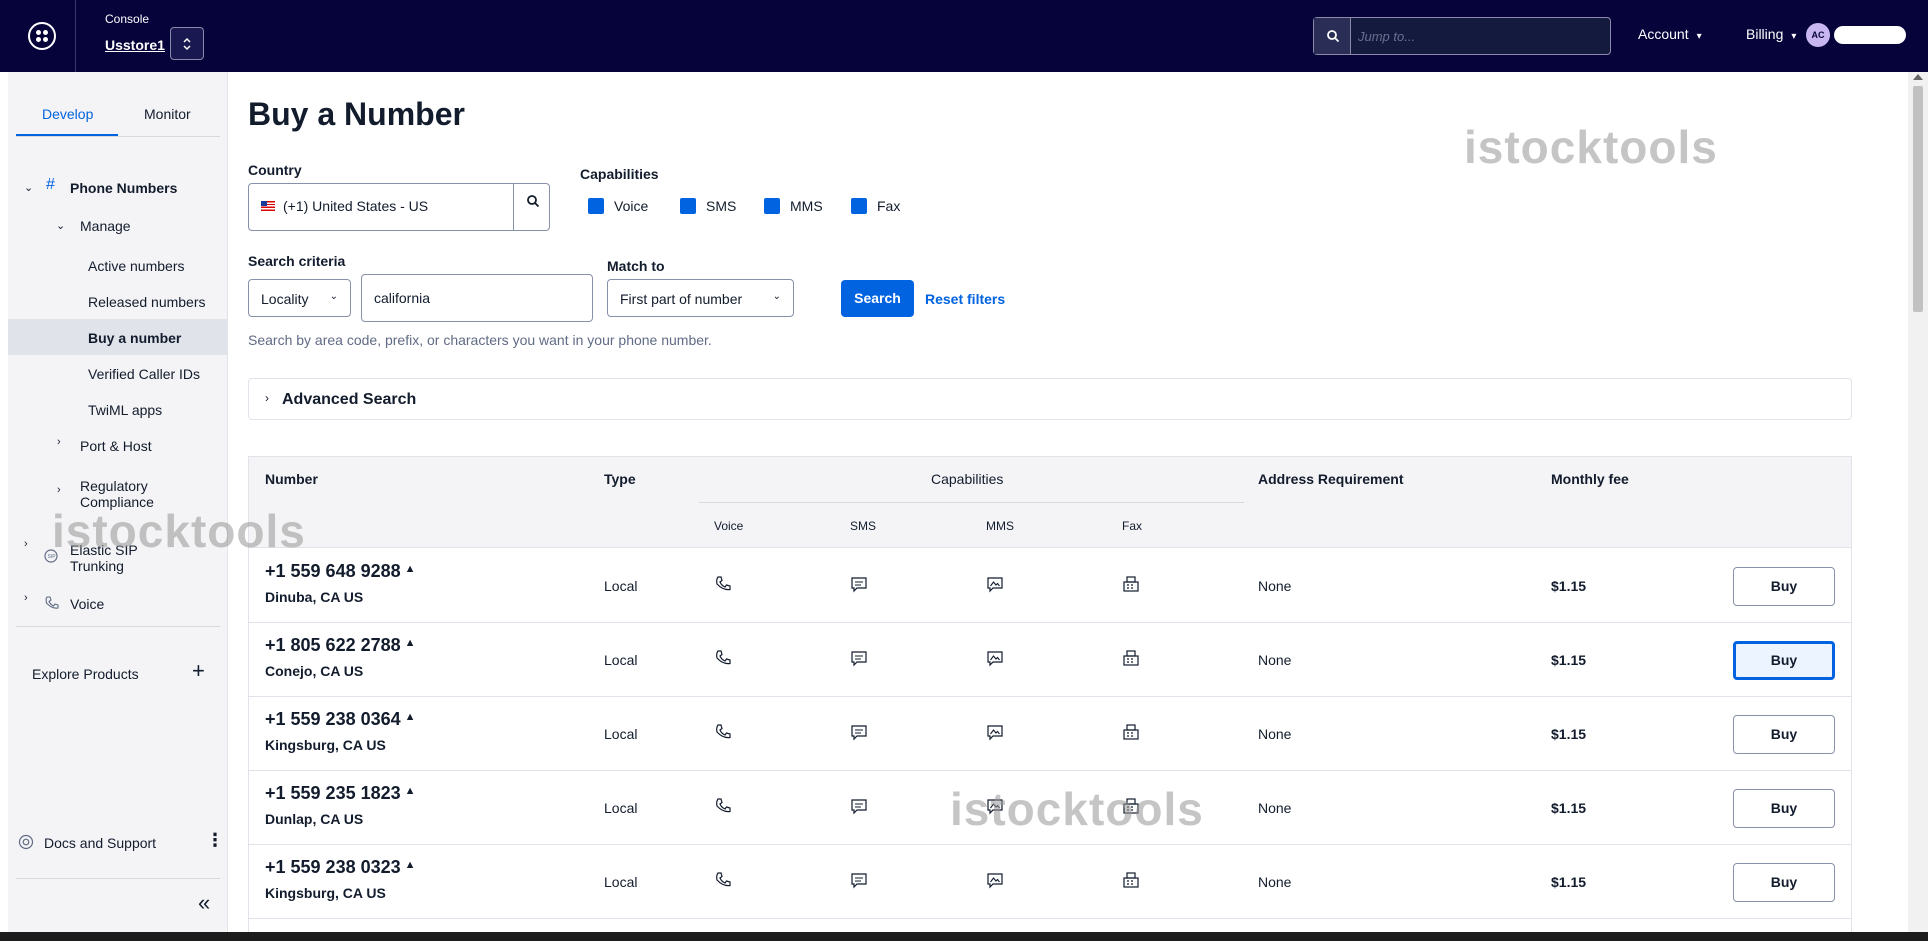 The height and width of the screenshot is (941, 1928). Describe the element at coordinates (340, 571) in the screenshot. I see `phone-number: +1 559 648 9288 ▲` at that location.